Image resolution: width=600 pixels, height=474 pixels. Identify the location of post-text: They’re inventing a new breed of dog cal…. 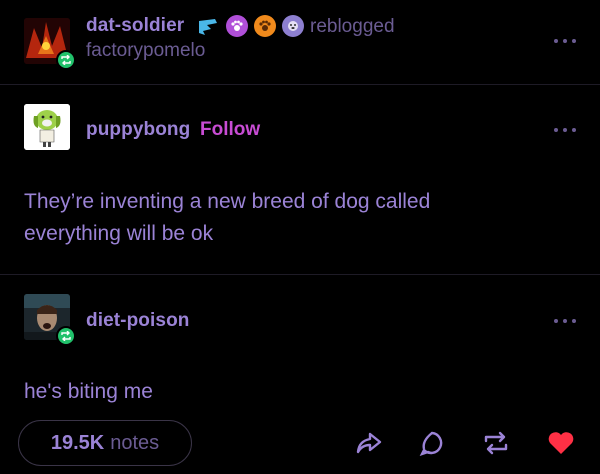
(227, 217).